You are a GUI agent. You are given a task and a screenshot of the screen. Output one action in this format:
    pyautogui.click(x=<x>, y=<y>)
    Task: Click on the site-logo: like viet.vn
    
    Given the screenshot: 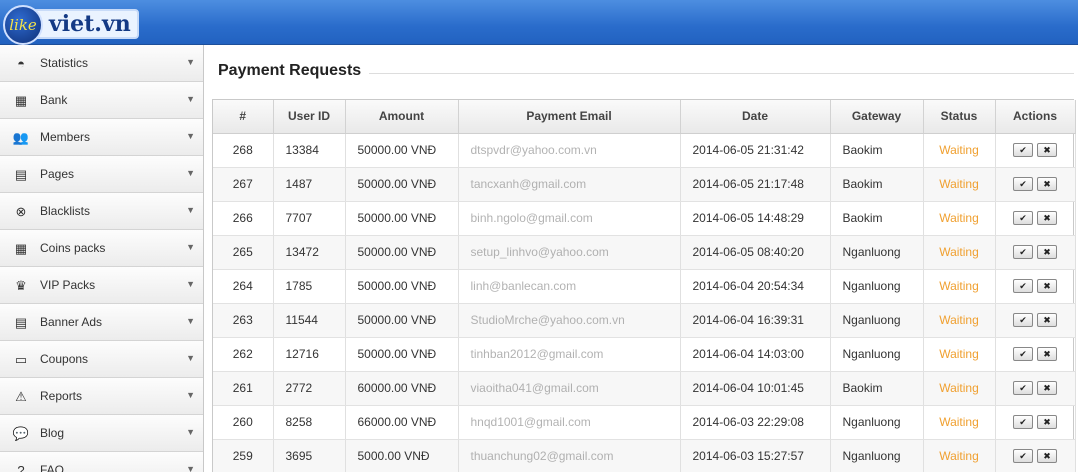 What is the action you would take?
    pyautogui.click(x=71, y=25)
    